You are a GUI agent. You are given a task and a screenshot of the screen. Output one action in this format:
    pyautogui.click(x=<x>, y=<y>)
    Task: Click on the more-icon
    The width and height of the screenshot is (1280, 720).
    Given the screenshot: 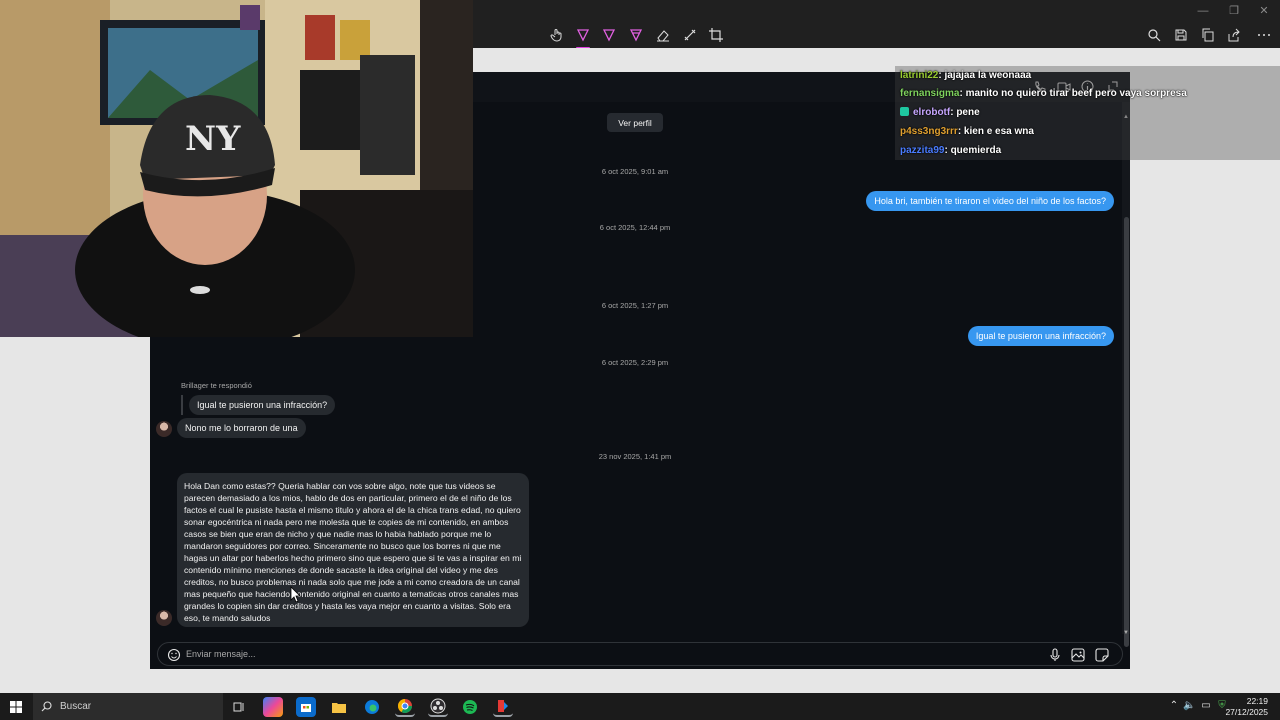 What is the action you would take?
    pyautogui.click(x=1264, y=35)
    